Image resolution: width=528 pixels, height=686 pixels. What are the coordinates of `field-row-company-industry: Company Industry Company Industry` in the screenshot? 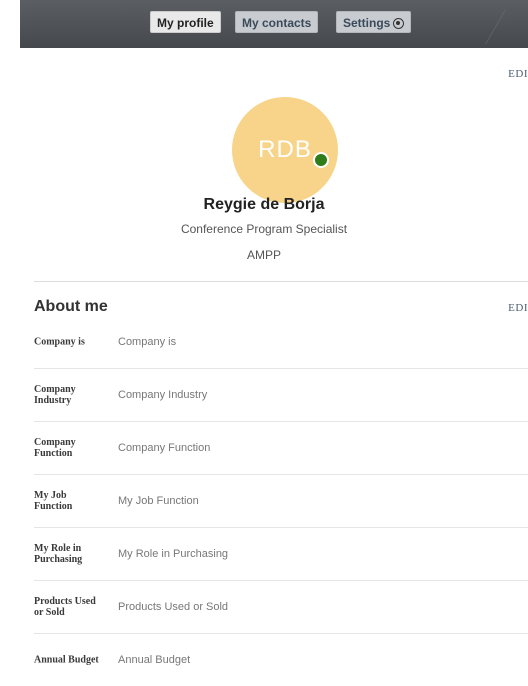 It's located at (281, 395).